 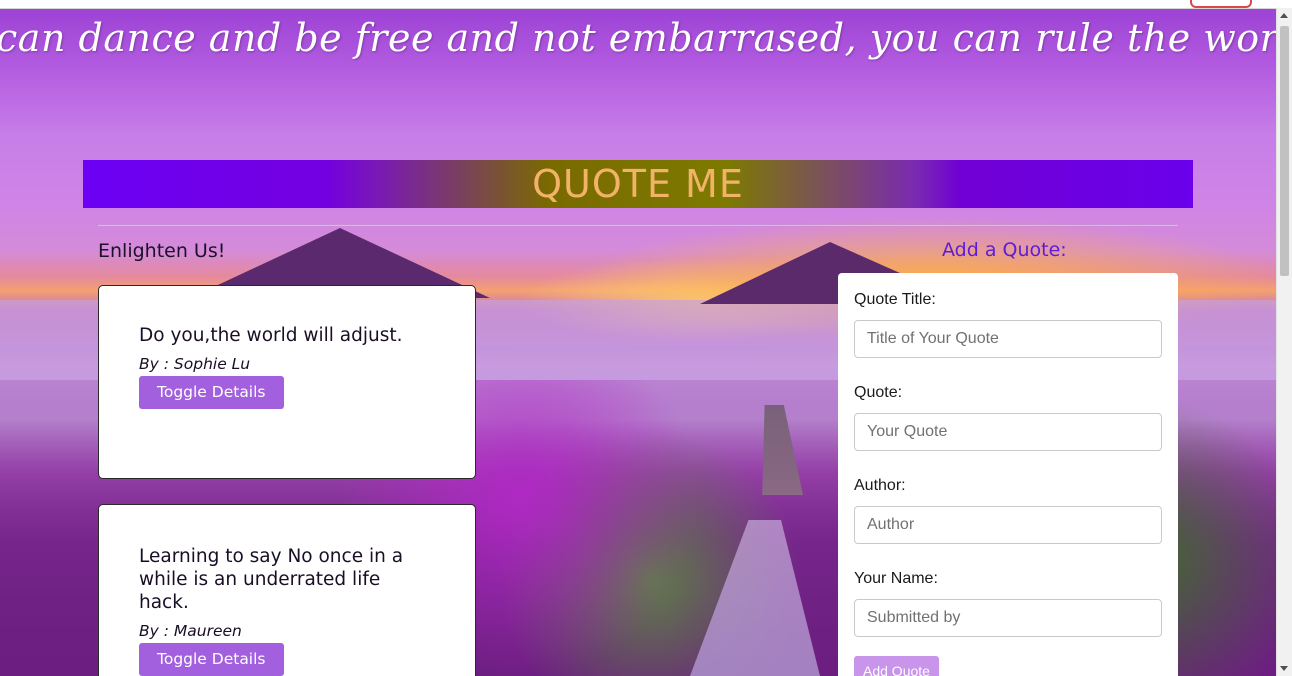 I want to click on add-quote-button: Add Quote, so click(x=896, y=666).